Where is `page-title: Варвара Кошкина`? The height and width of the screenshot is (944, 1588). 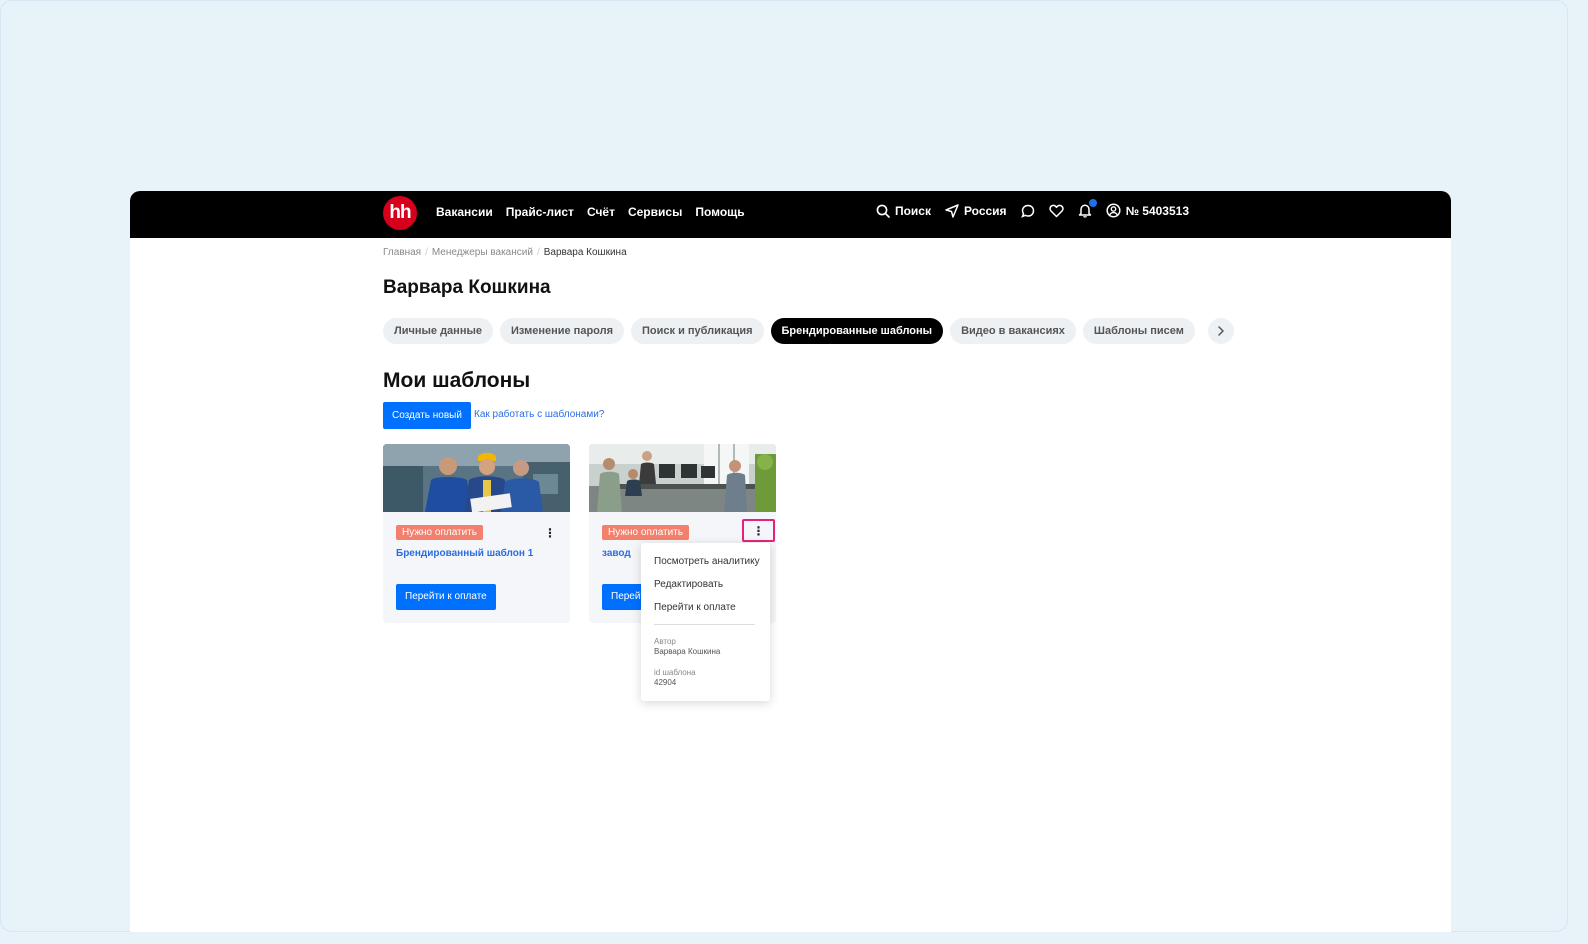
page-title: Варвара Кошкина is located at coordinates (467, 287).